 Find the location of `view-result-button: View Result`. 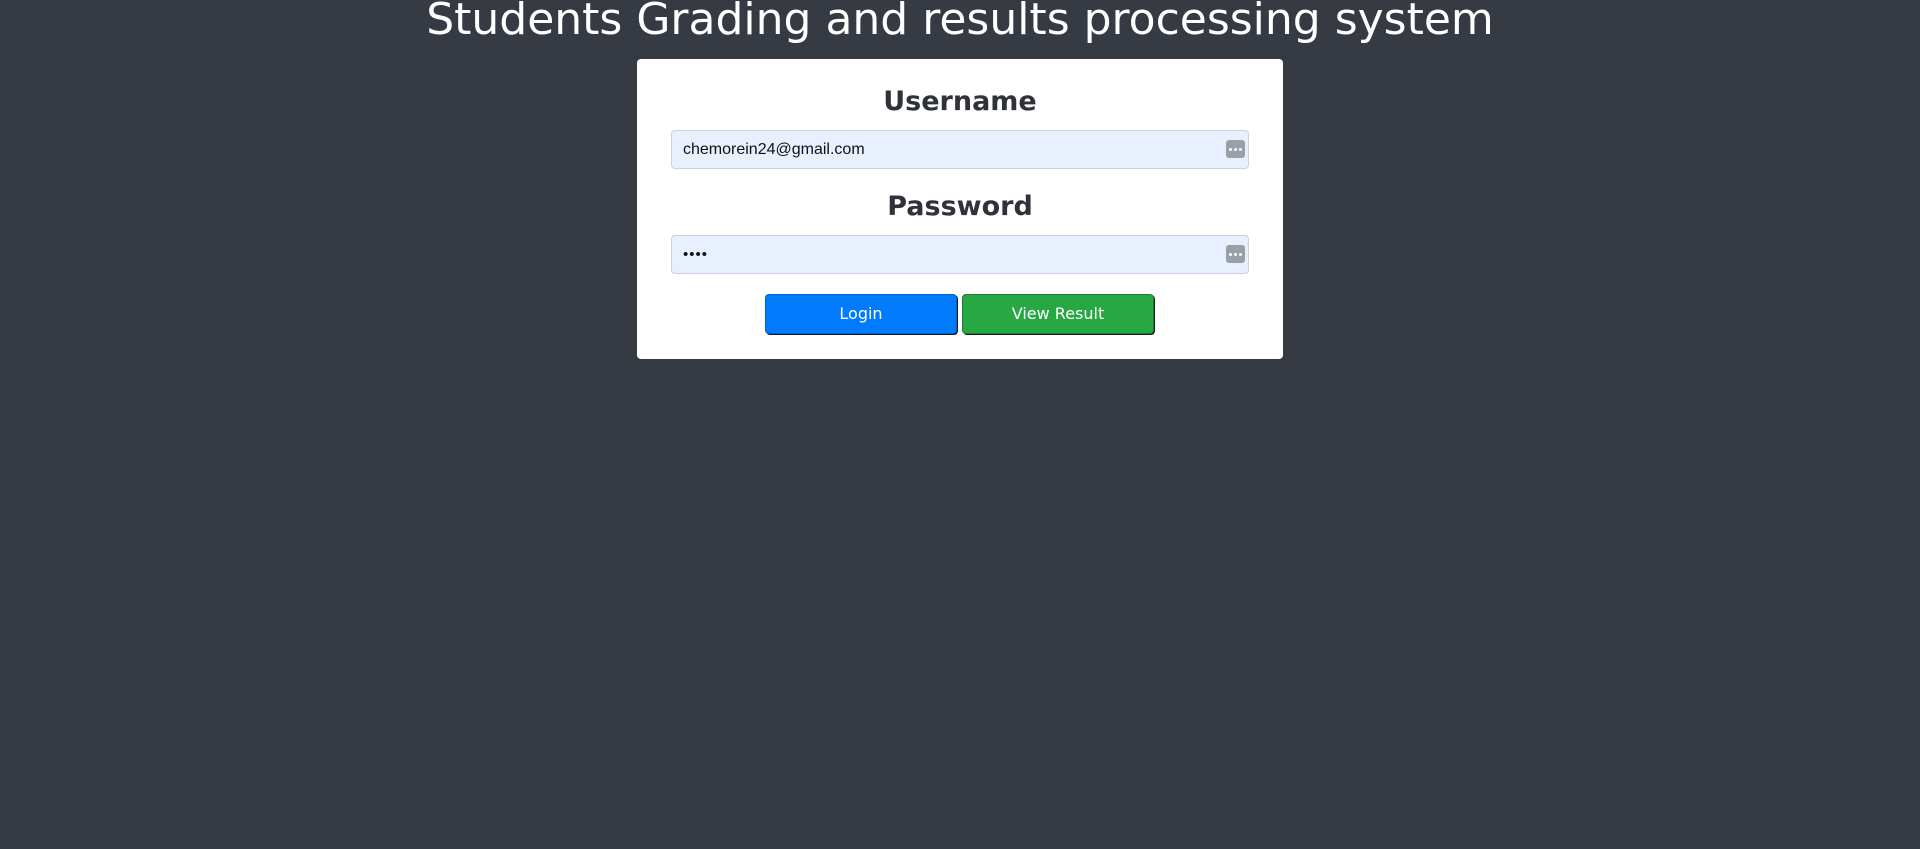

view-result-button: View Result is located at coordinates (1058, 314).